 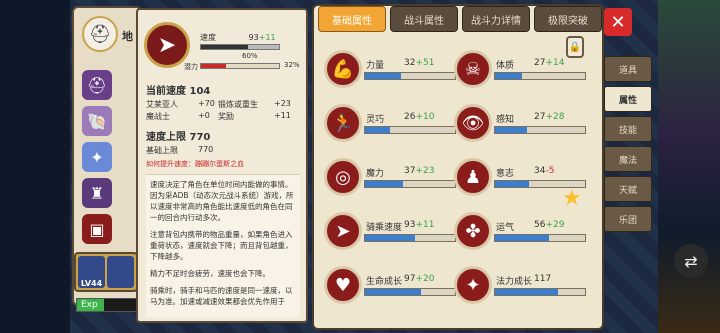 I want to click on speed-icon: ➤, so click(x=343, y=231).